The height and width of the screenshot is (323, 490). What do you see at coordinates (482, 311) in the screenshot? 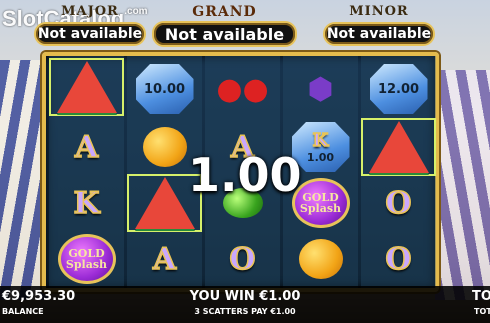
I see `total-bet-label: TOT` at bounding box center [482, 311].